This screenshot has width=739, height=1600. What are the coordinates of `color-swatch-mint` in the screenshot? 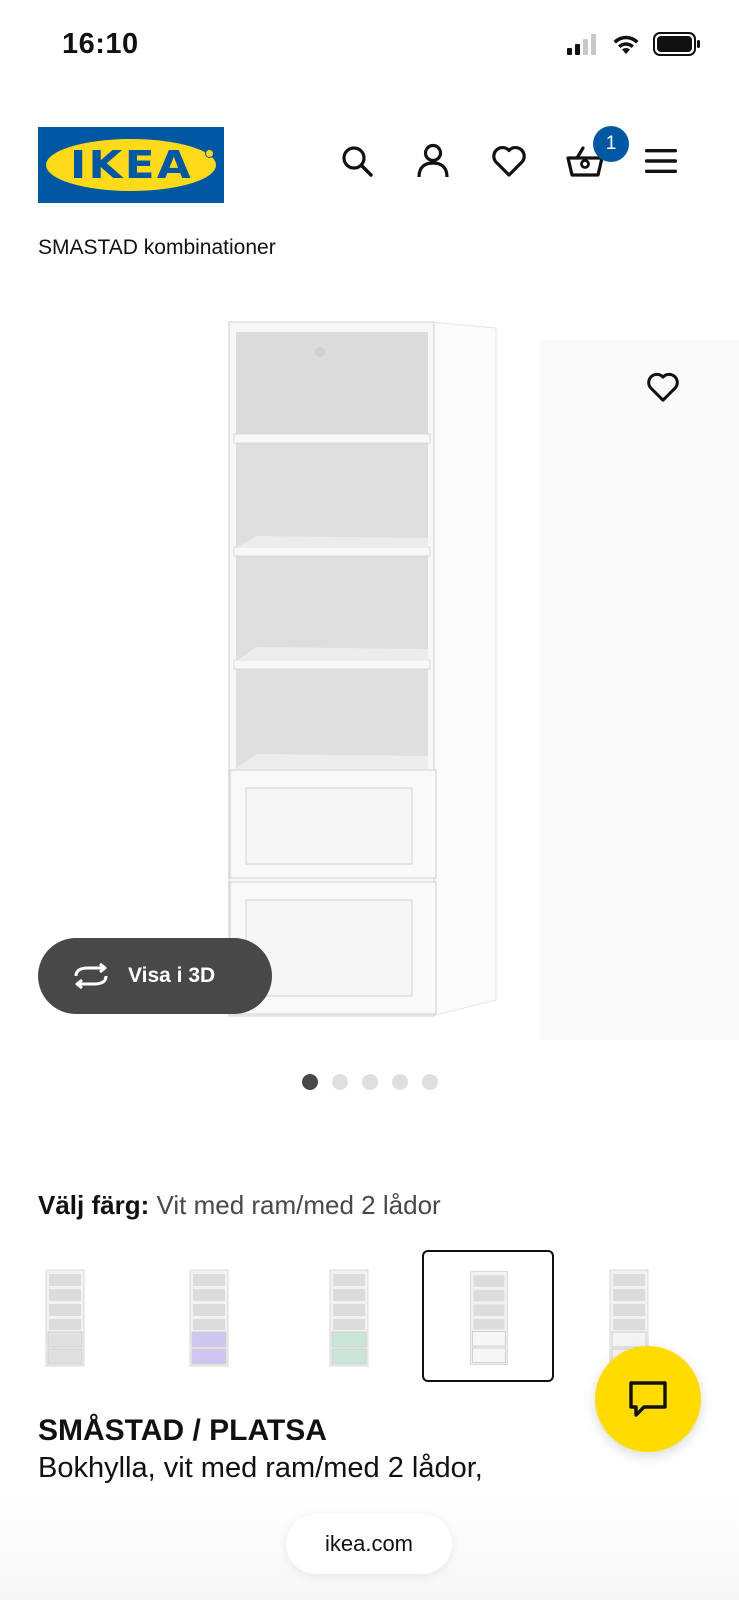 It's located at (348, 1316).